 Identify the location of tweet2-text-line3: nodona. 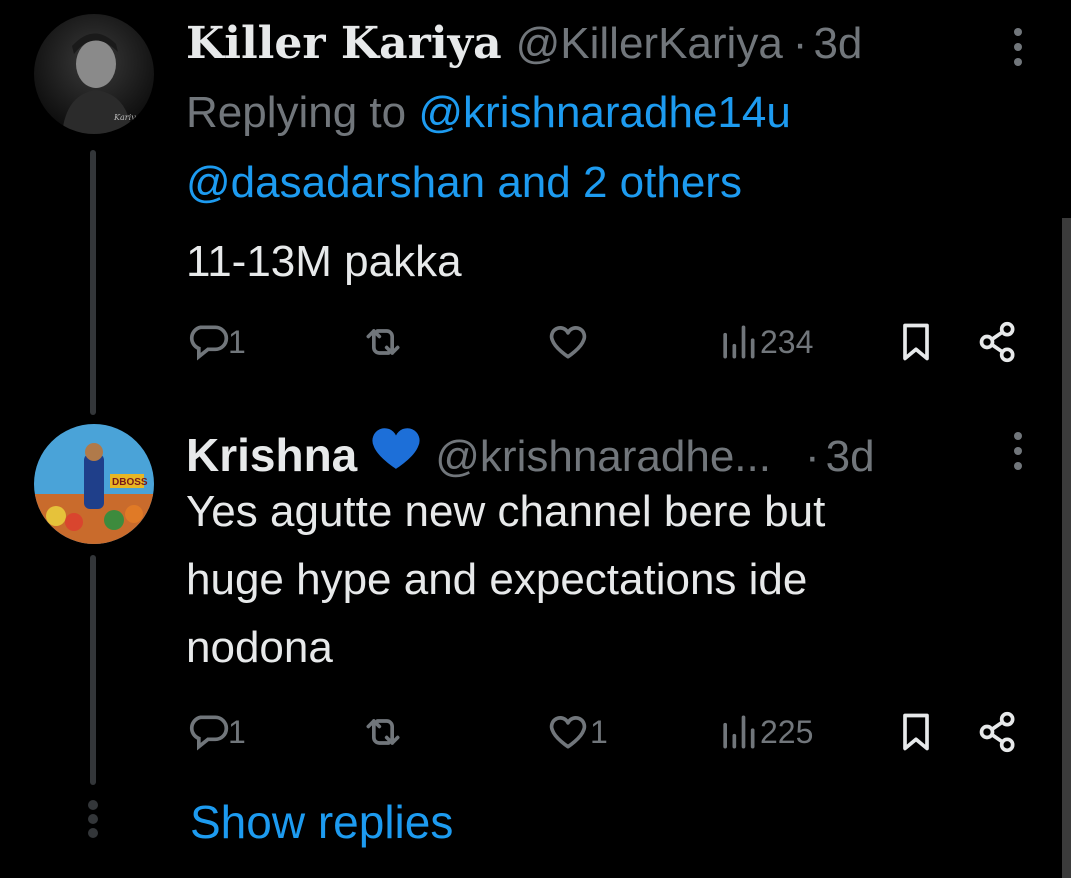
(259, 647).